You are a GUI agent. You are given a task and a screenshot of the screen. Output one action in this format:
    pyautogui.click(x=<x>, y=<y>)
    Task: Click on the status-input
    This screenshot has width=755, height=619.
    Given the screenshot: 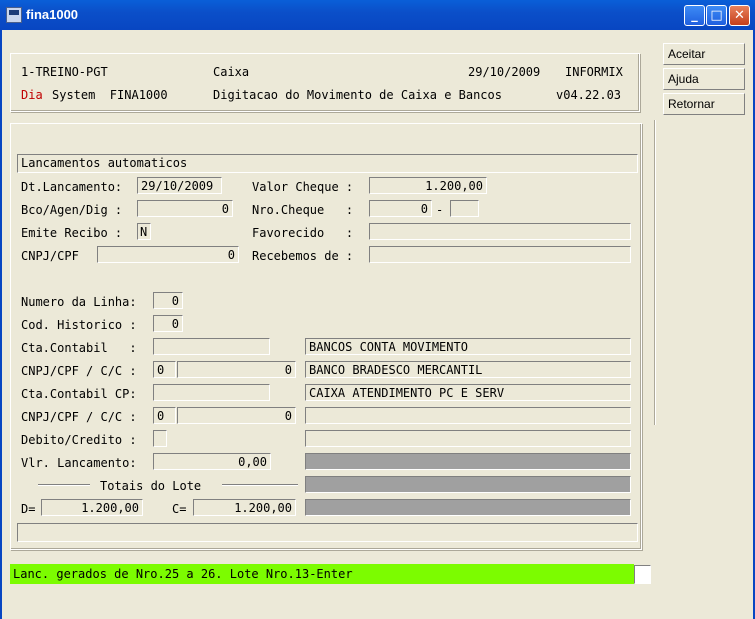 What is the action you would take?
    pyautogui.click(x=642, y=574)
    